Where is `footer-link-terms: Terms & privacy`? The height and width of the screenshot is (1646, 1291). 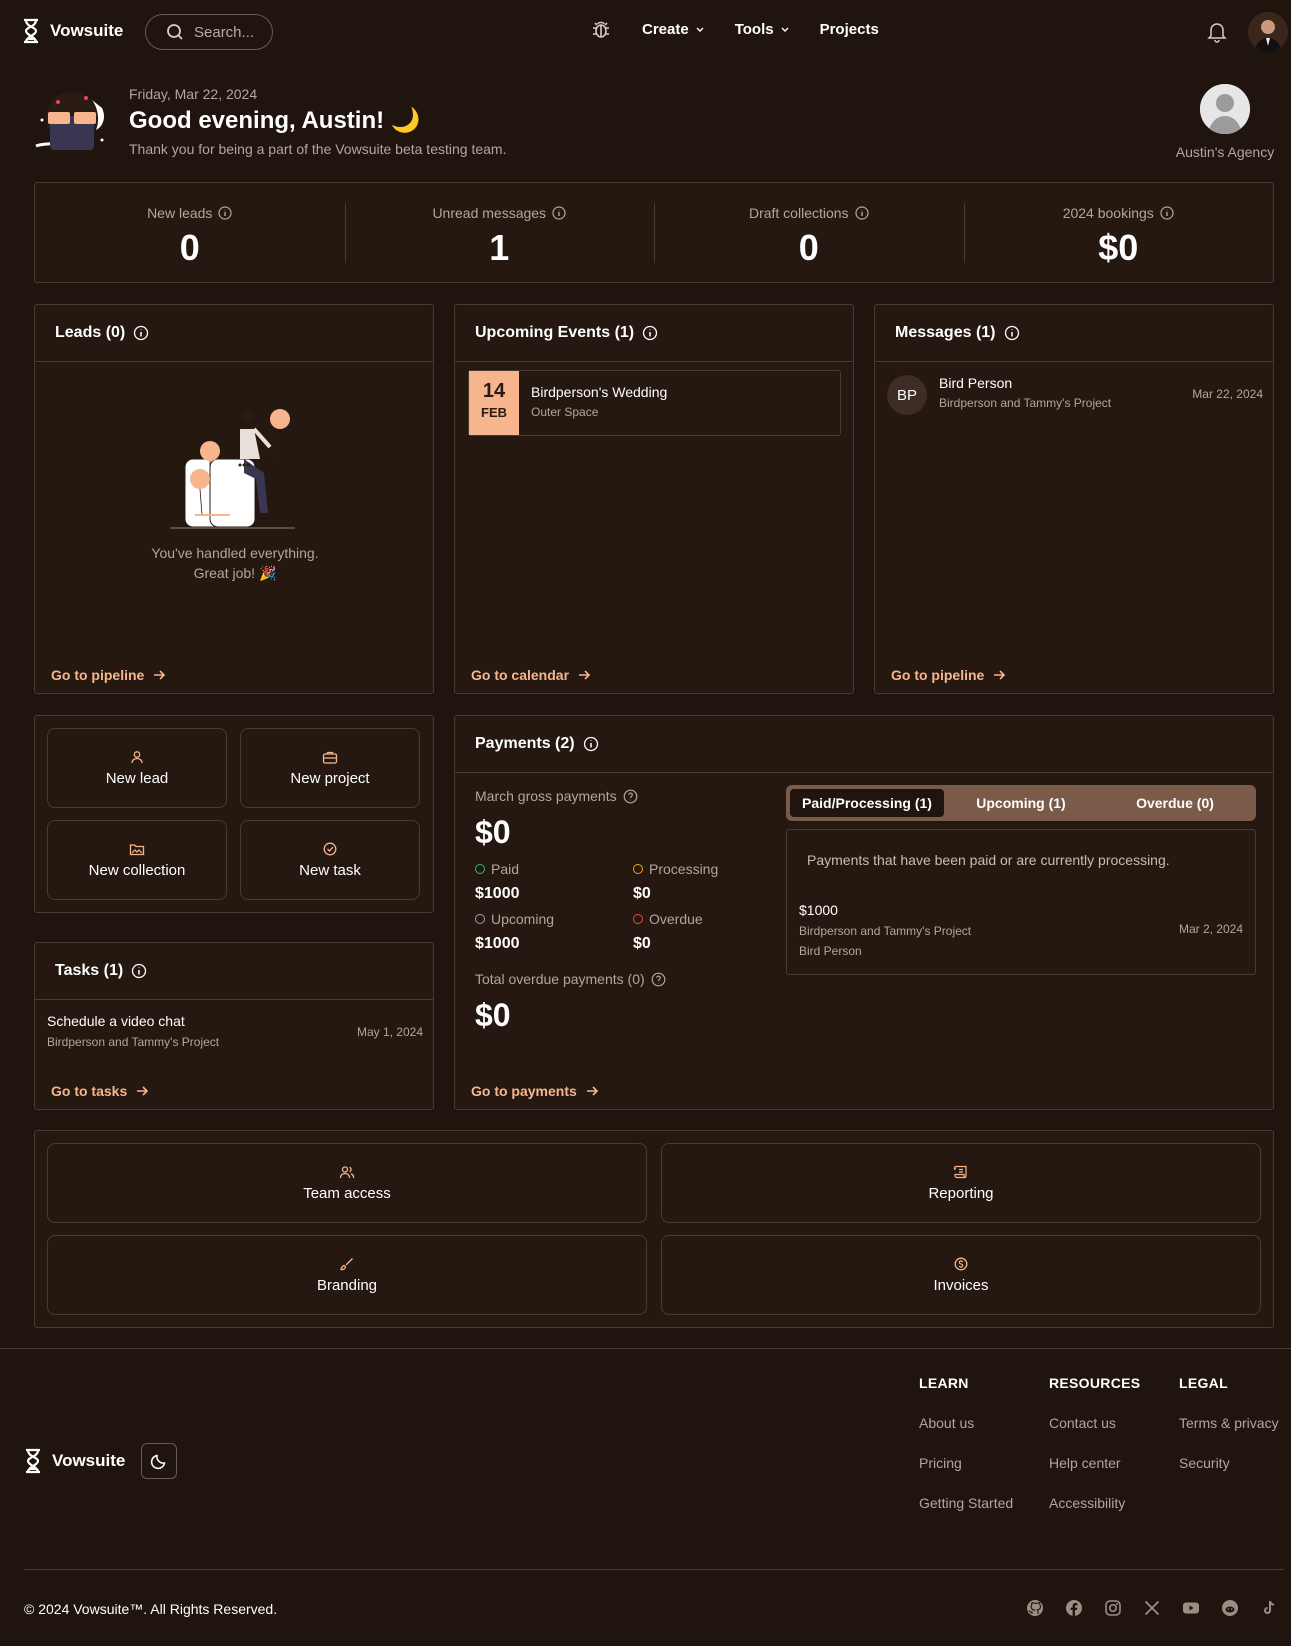 footer-link-terms: Terms & privacy is located at coordinates (1229, 1423).